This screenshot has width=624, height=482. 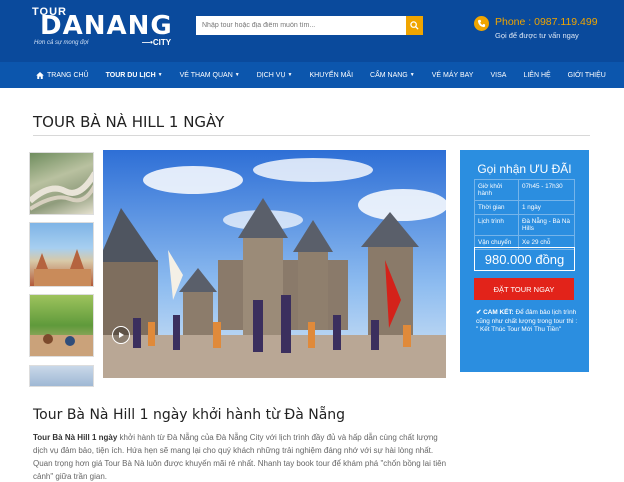 I want to click on nav-ve-tham-quan: VÉ THAM QUAN ▼, so click(x=210, y=75).